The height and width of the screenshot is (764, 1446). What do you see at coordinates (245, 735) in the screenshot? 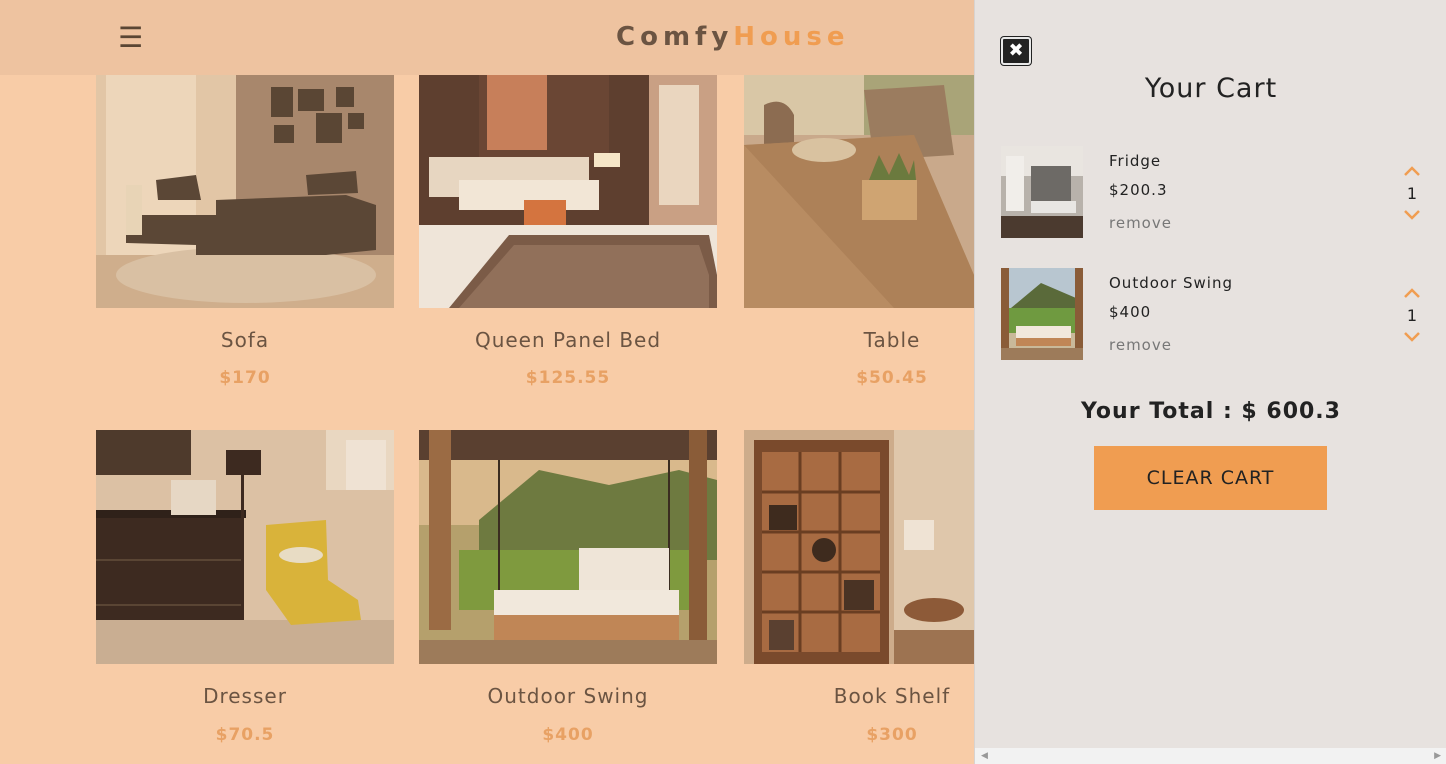
I see `product-price: $70.5` at bounding box center [245, 735].